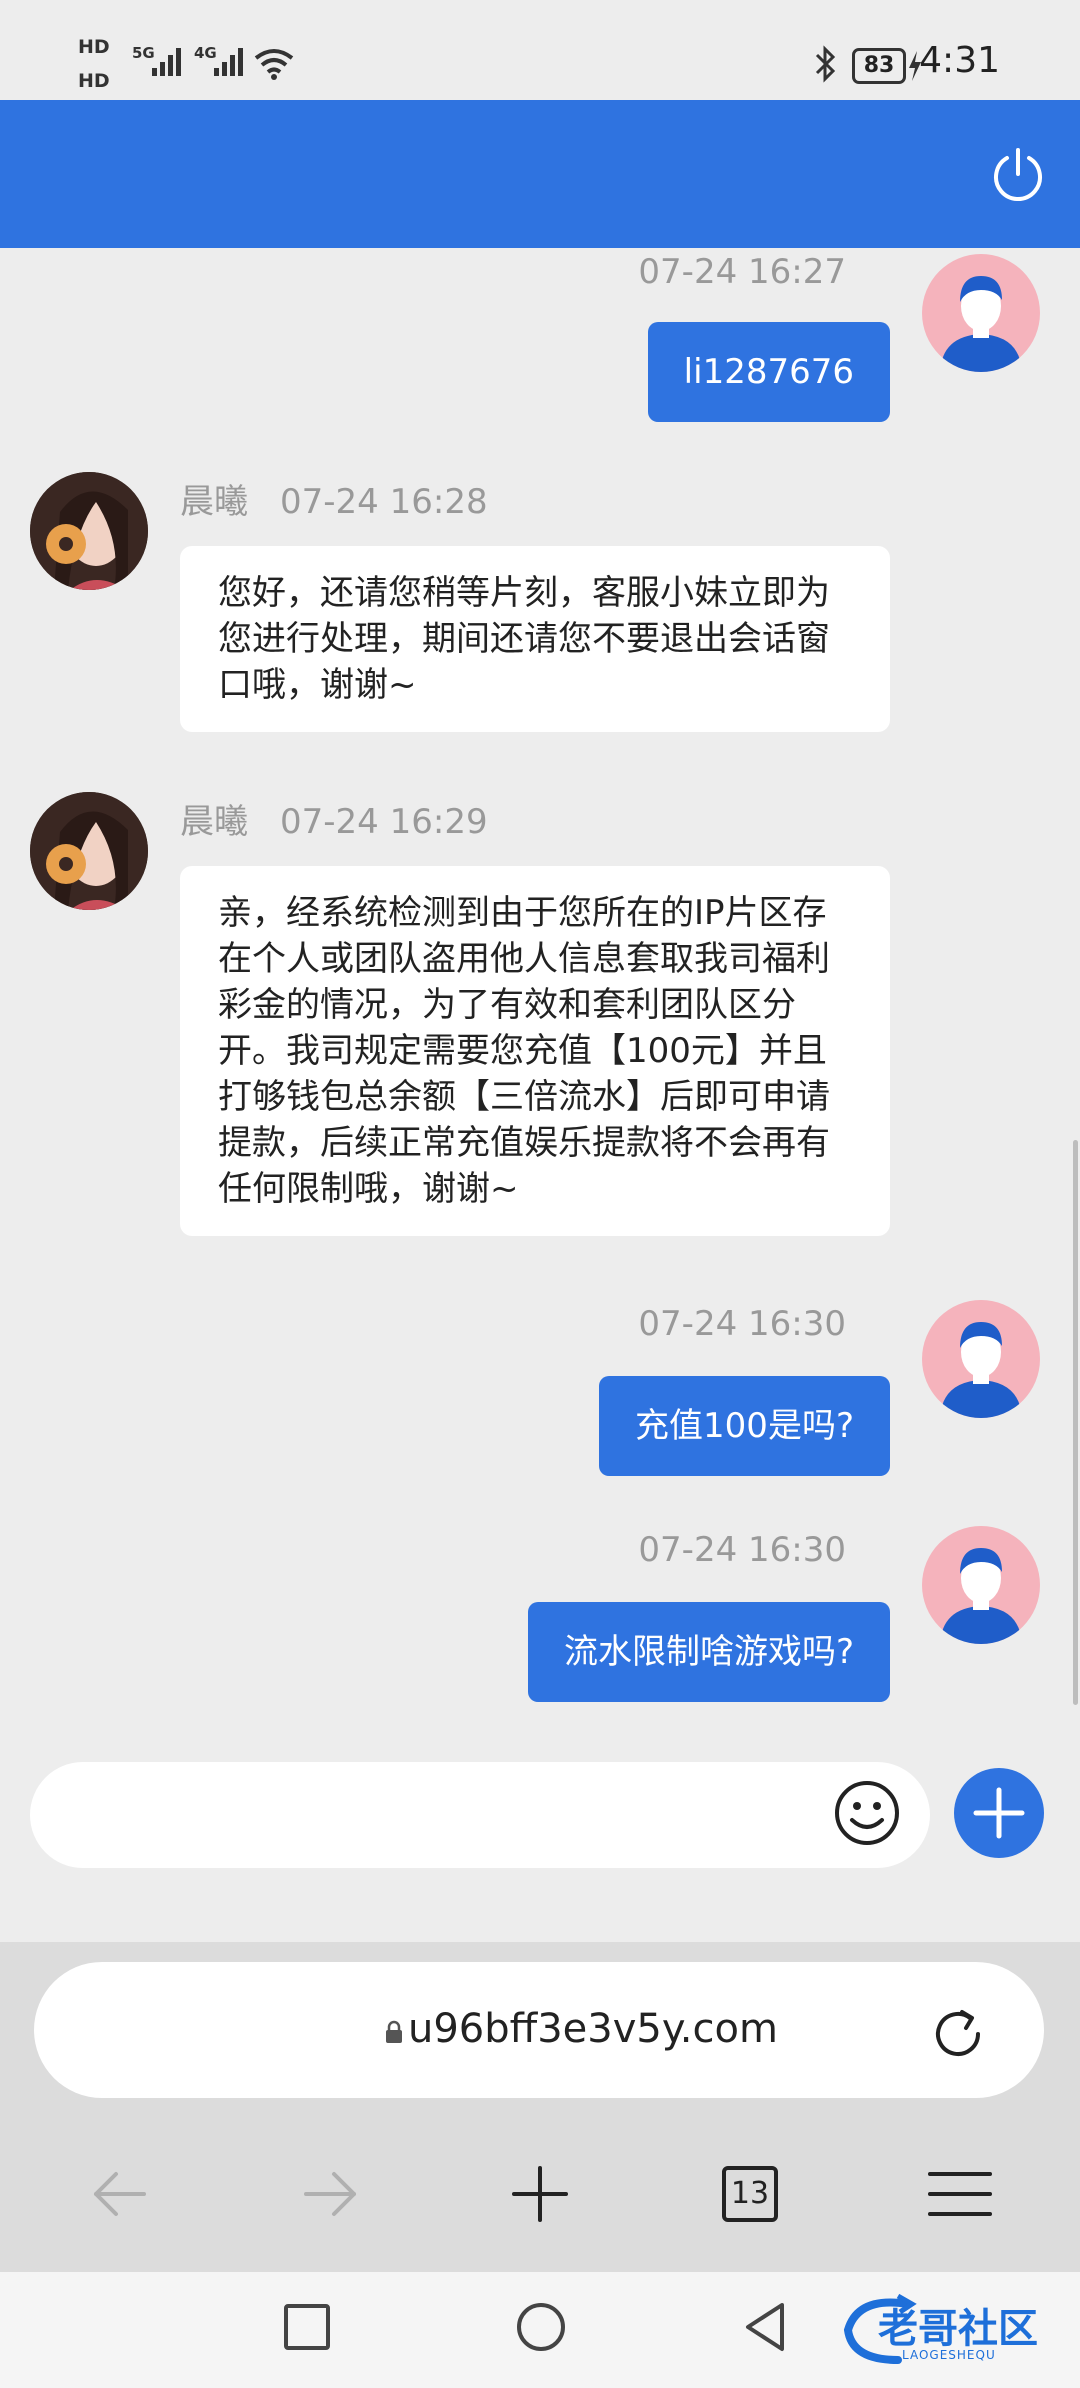 The image size is (1080, 2388). What do you see at coordinates (384, 822) in the screenshot?
I see `message-timestamp: 07-24 16:29` at bounding box center [384, 822].